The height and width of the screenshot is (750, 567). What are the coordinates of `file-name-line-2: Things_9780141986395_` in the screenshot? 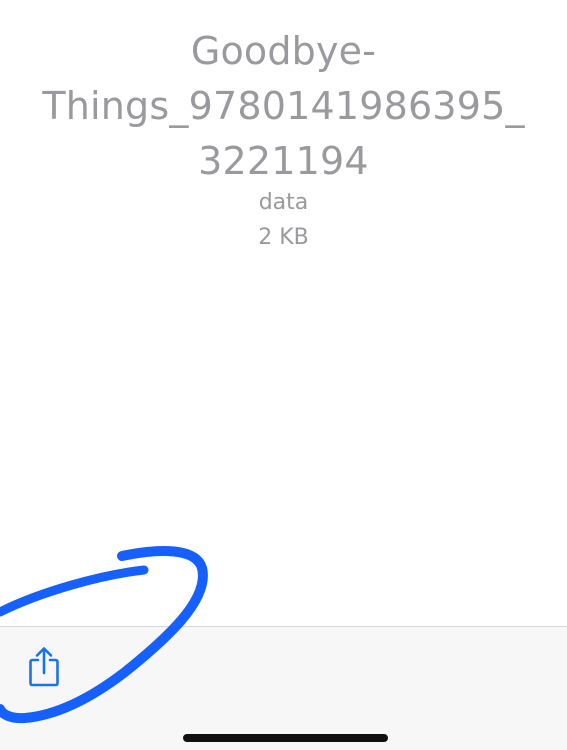 It's located at (283, 106).